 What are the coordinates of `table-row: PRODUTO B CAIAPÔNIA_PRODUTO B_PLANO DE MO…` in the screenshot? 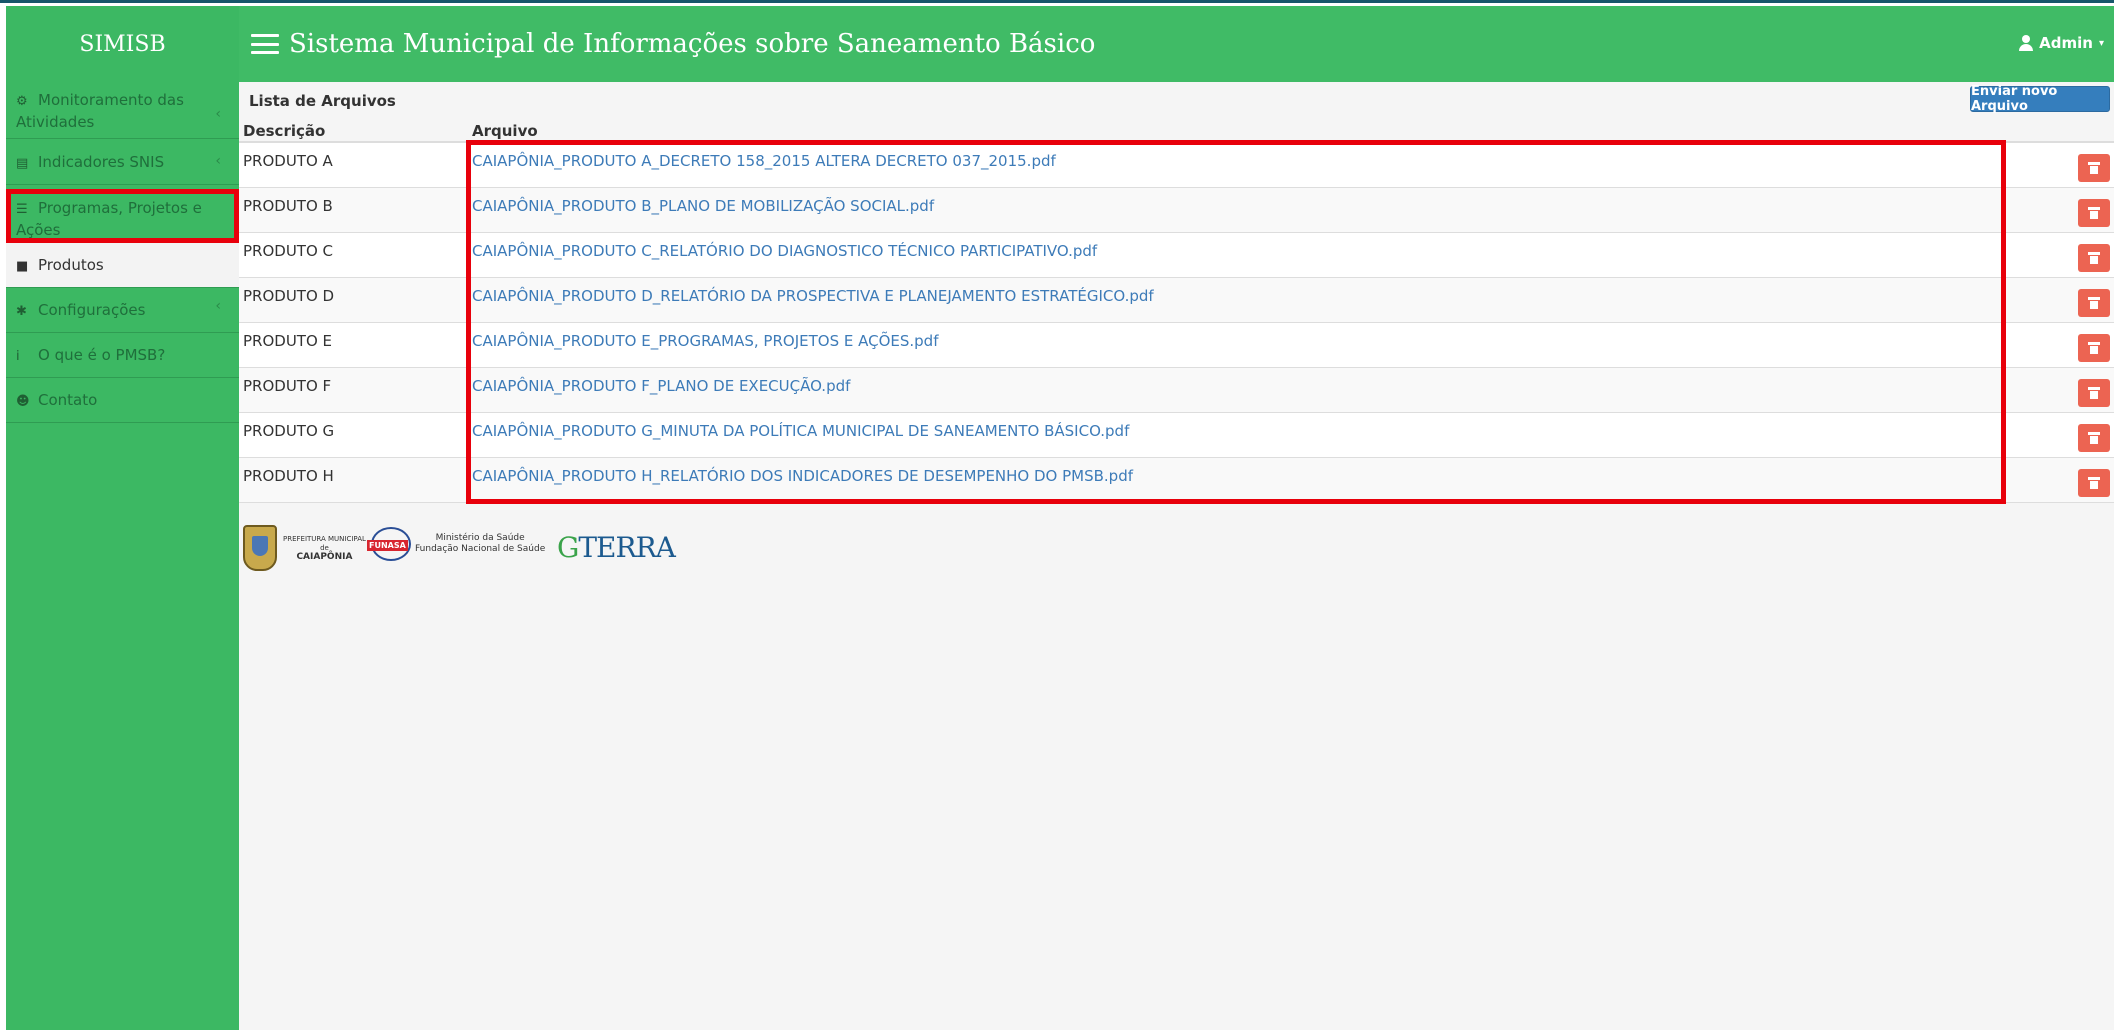 It's located at (1176, 210).